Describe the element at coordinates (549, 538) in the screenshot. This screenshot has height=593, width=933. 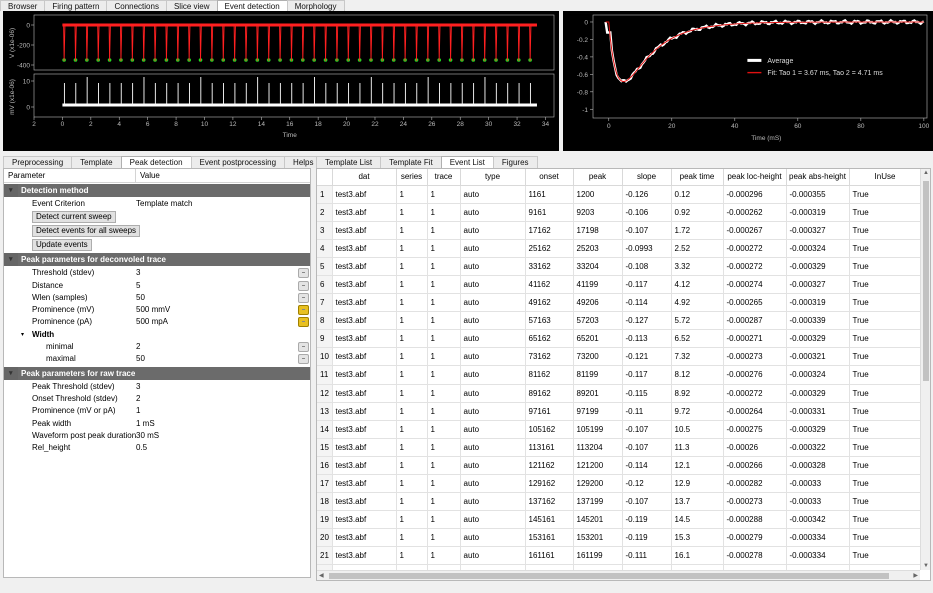
I see `table-cell: 153161` at that location.